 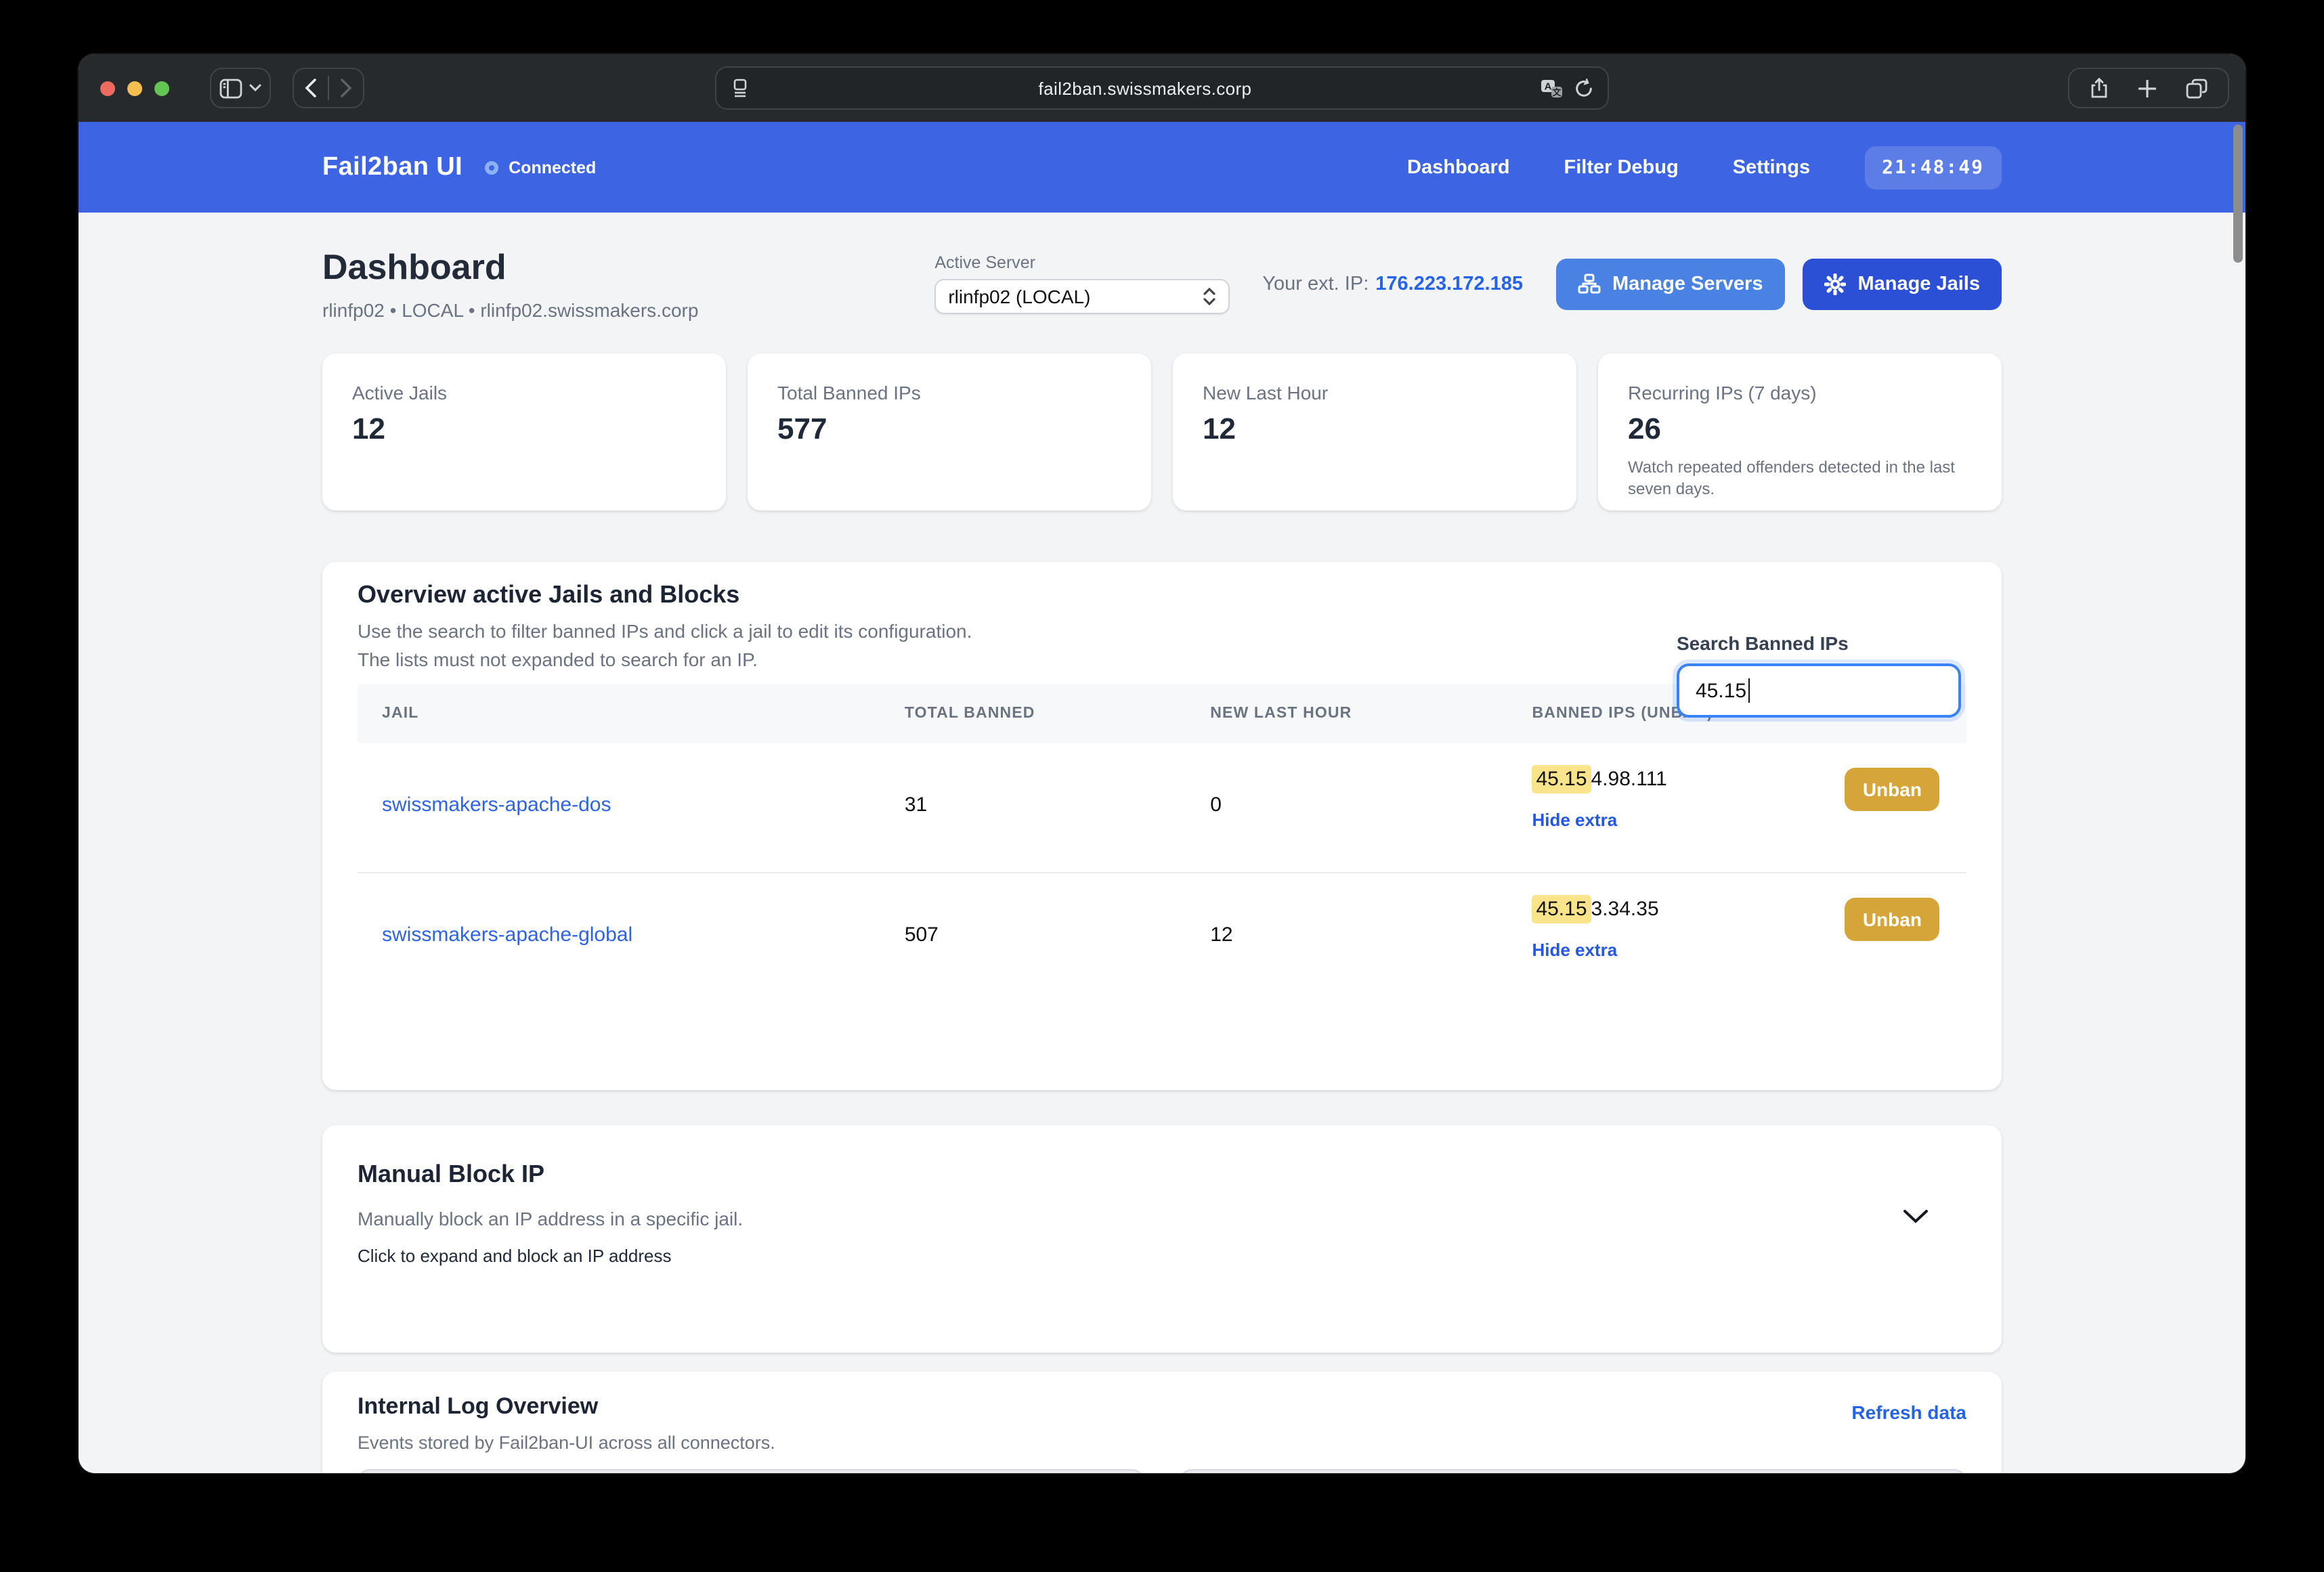 I want to click on tab-overview-button, so click(x=2196, y=88).